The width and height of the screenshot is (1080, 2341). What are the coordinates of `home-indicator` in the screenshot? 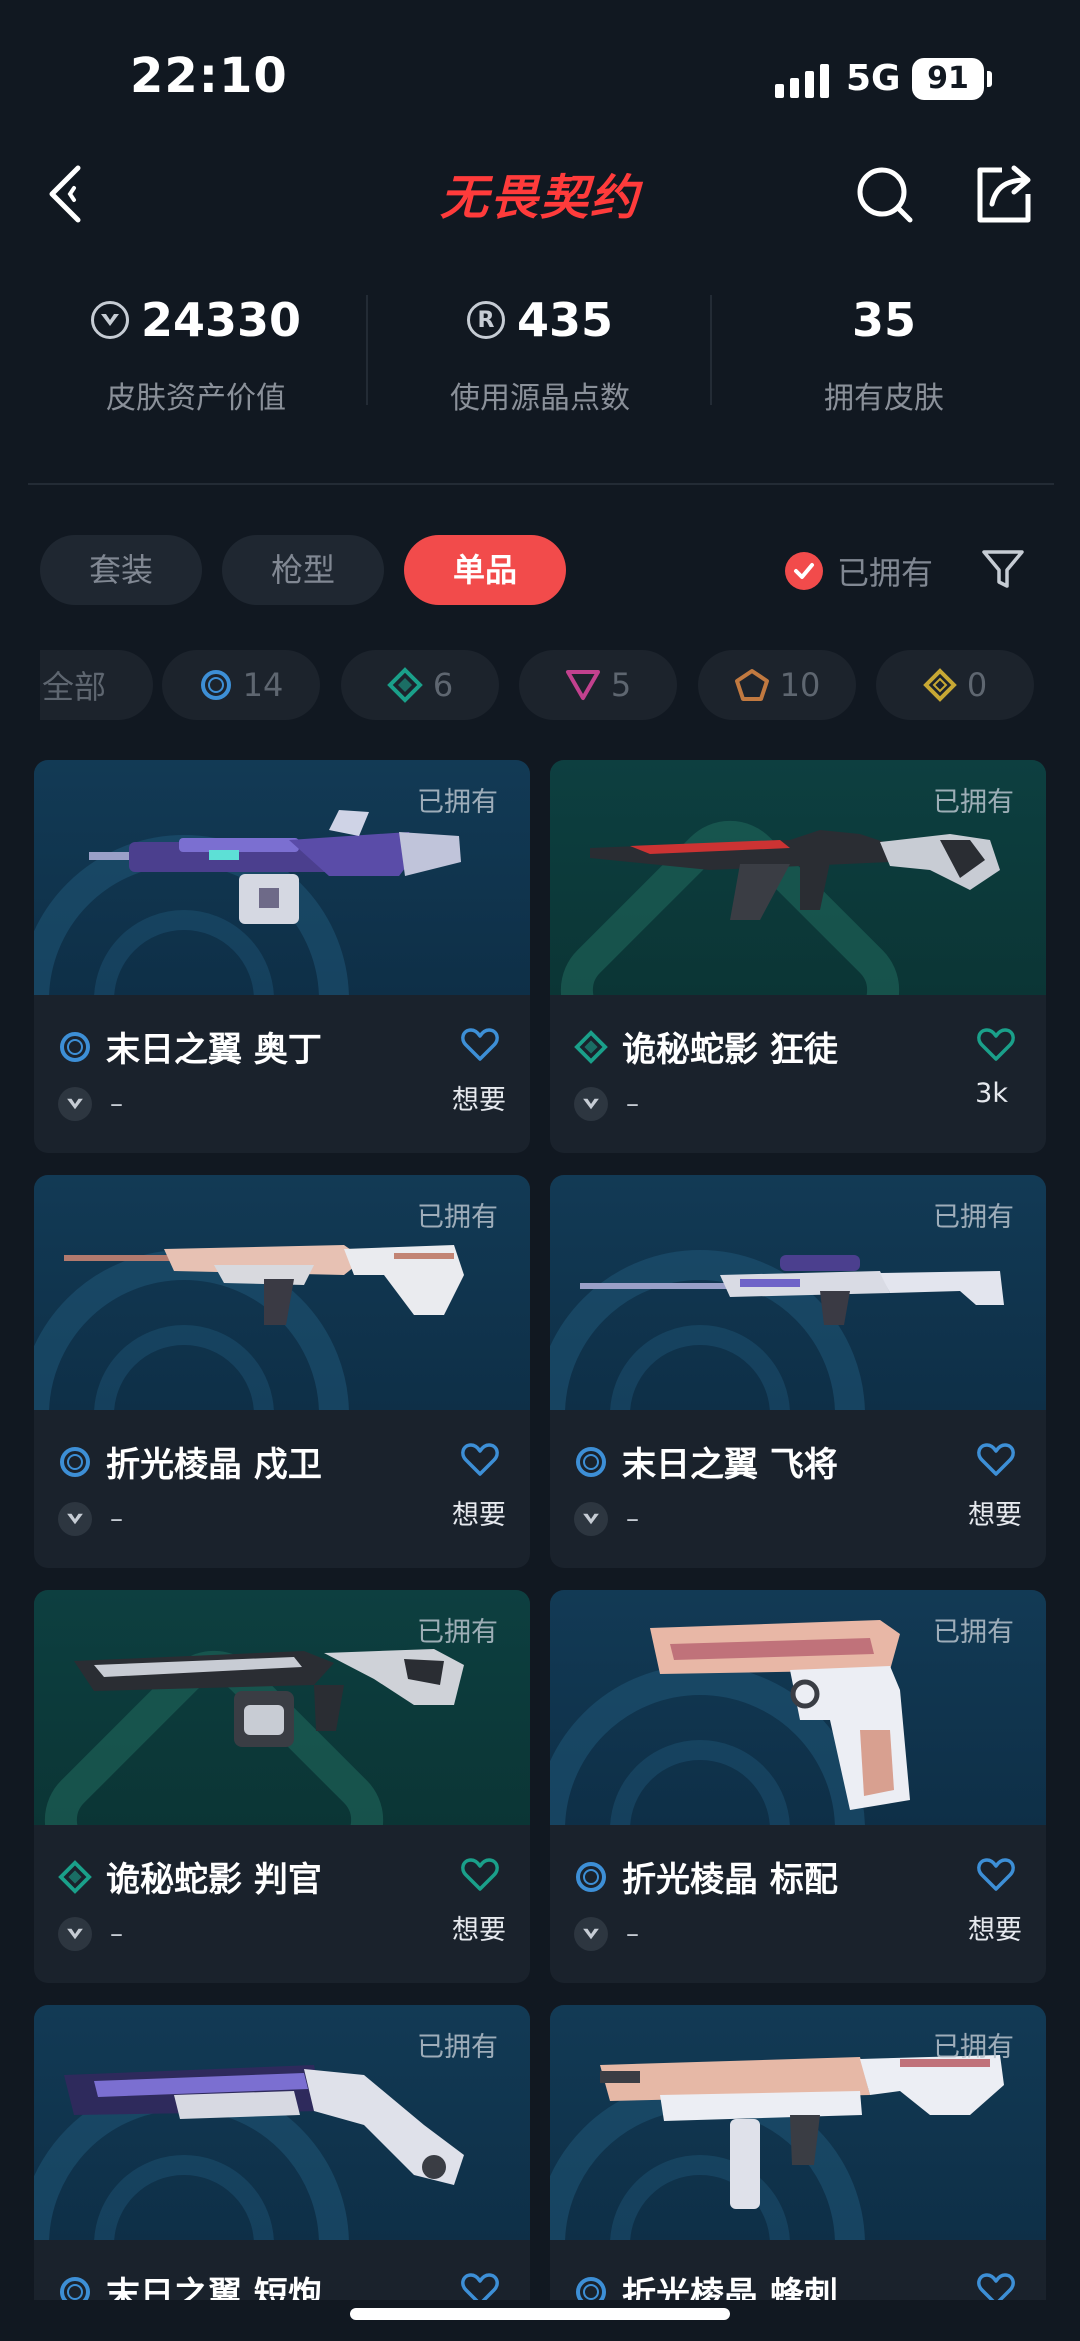 It's located at (540, 2314).